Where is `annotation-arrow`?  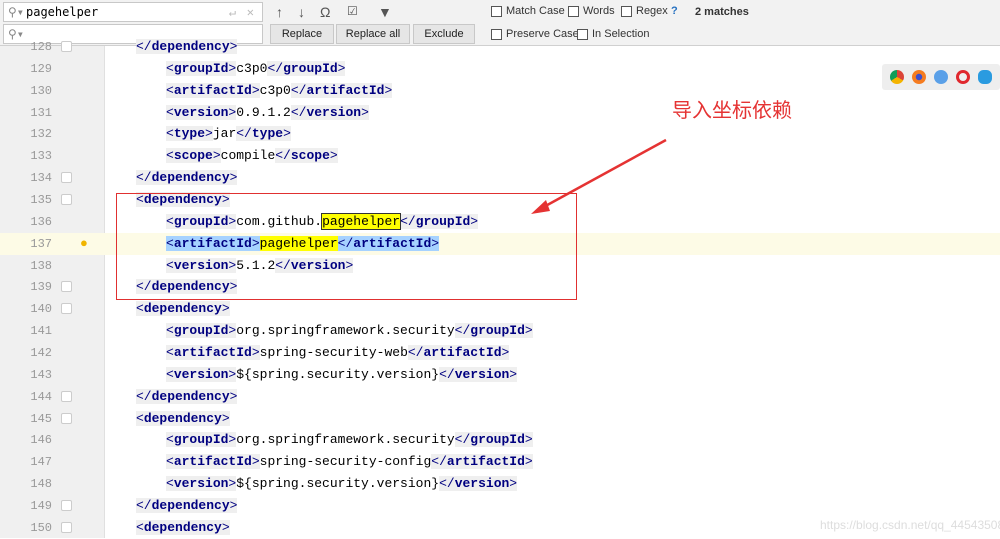
annotation-arrow is located at coordinates (599, 176).